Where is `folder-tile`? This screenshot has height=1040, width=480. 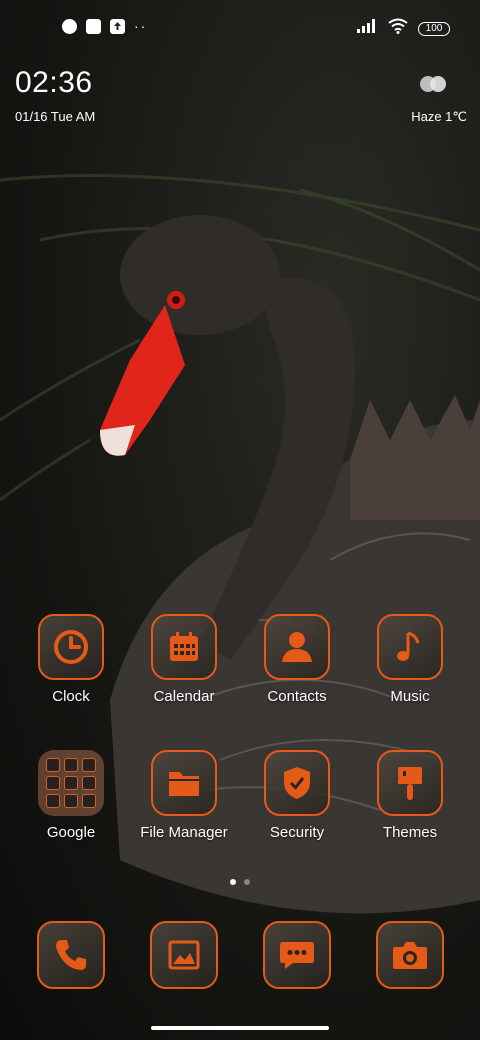 folder-tile is located at coordinates (71, 783).